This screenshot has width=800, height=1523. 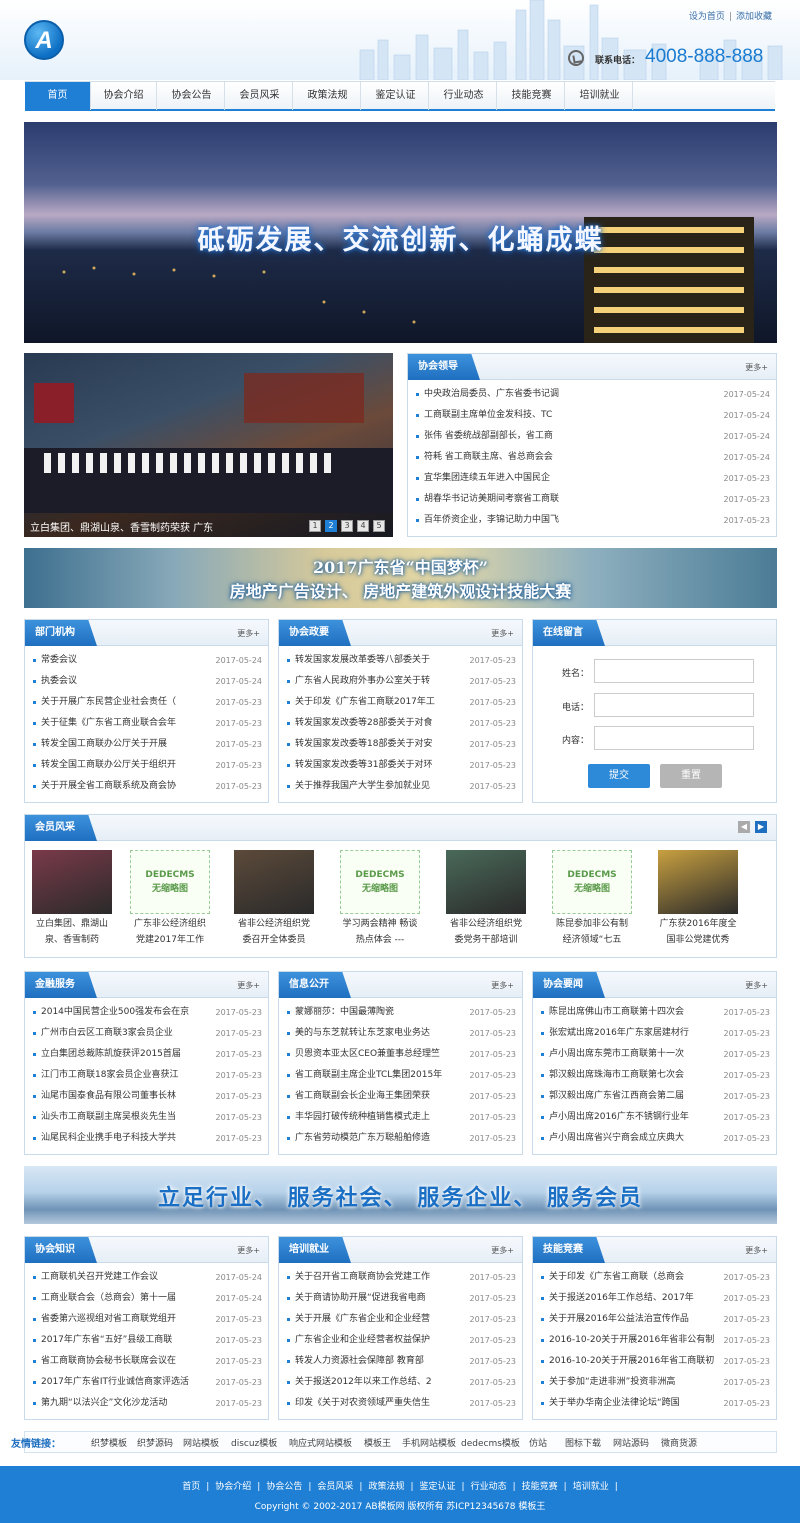 What do you see at coordinates (126, 1382) in the screenshot?
I see `list-item-title: 2017年广东省IT行业诚信商家评选活` at bounding box center [126, 1382].